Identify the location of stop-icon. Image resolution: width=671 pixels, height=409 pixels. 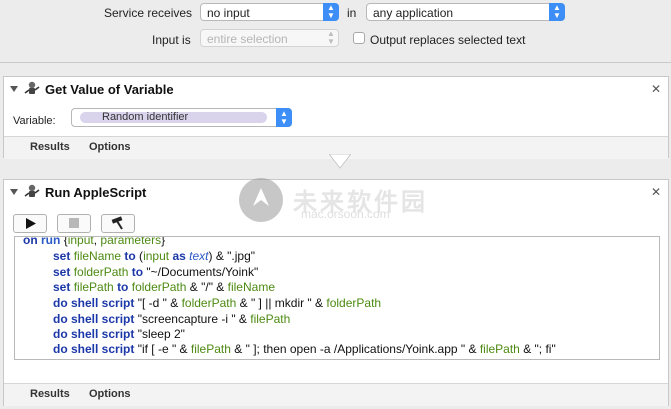
(74, 223).